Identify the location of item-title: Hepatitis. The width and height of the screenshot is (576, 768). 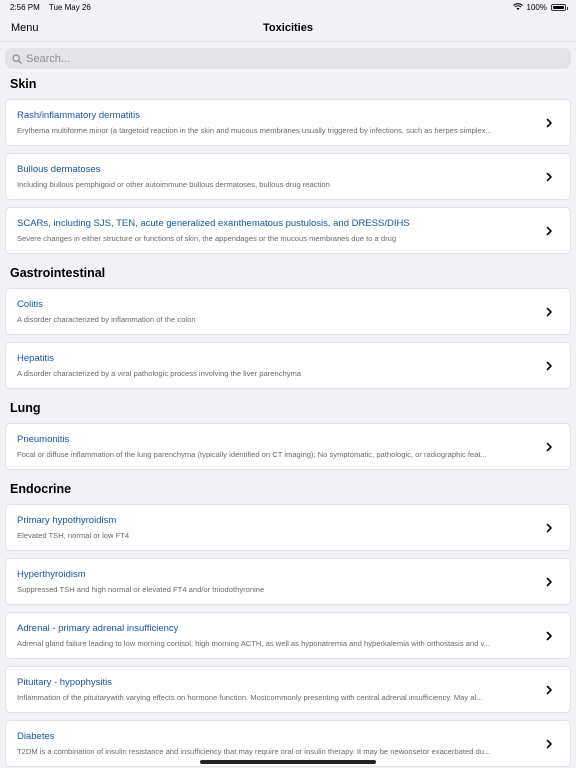
(35, 358).